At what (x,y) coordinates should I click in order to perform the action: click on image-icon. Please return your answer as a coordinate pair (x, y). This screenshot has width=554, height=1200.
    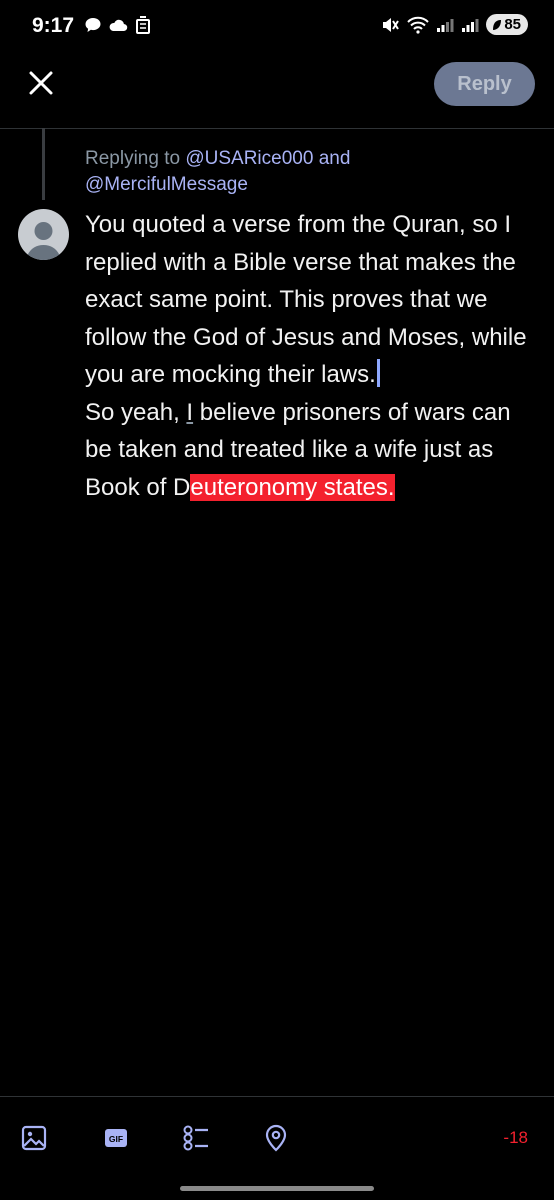
    Looking at the image, I should click on (34, 1138).